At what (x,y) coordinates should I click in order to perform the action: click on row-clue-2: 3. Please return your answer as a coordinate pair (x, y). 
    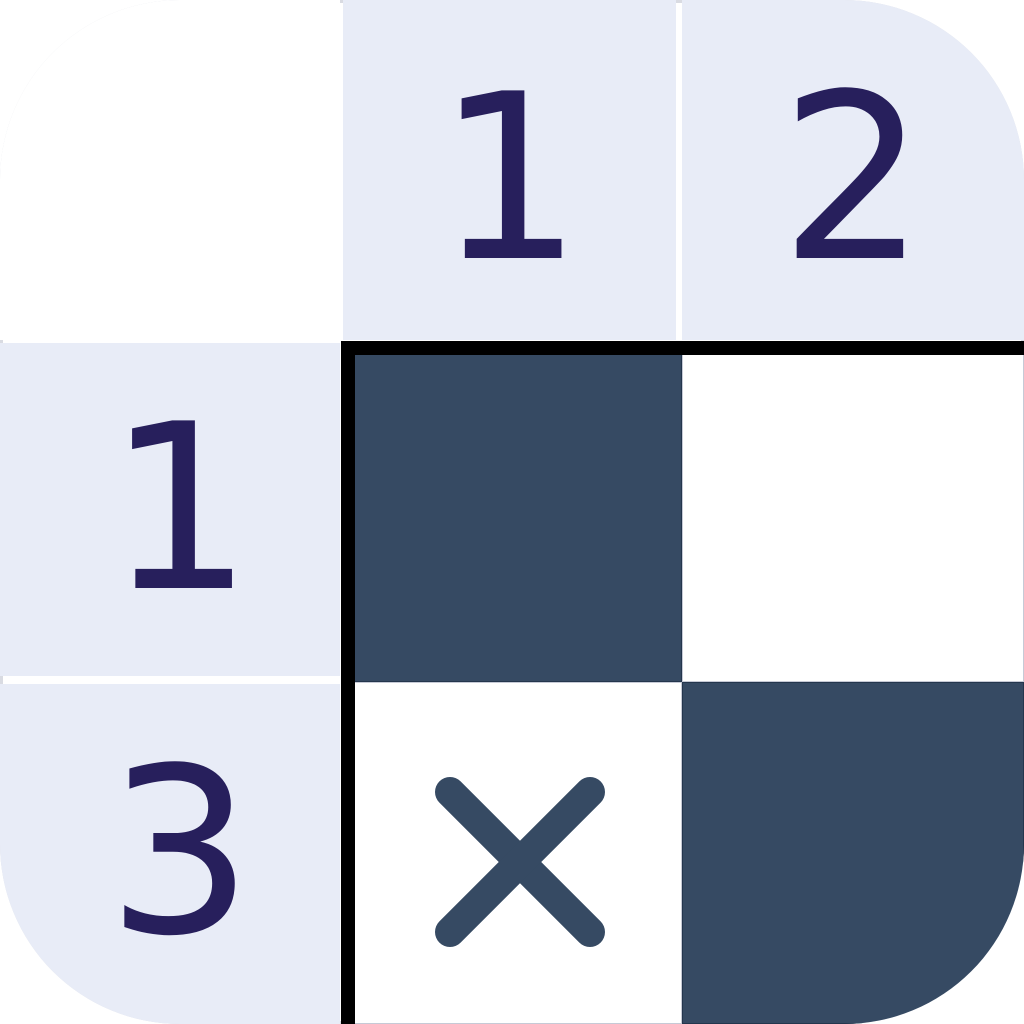
    Looking at the image, I should click on (170, 854).